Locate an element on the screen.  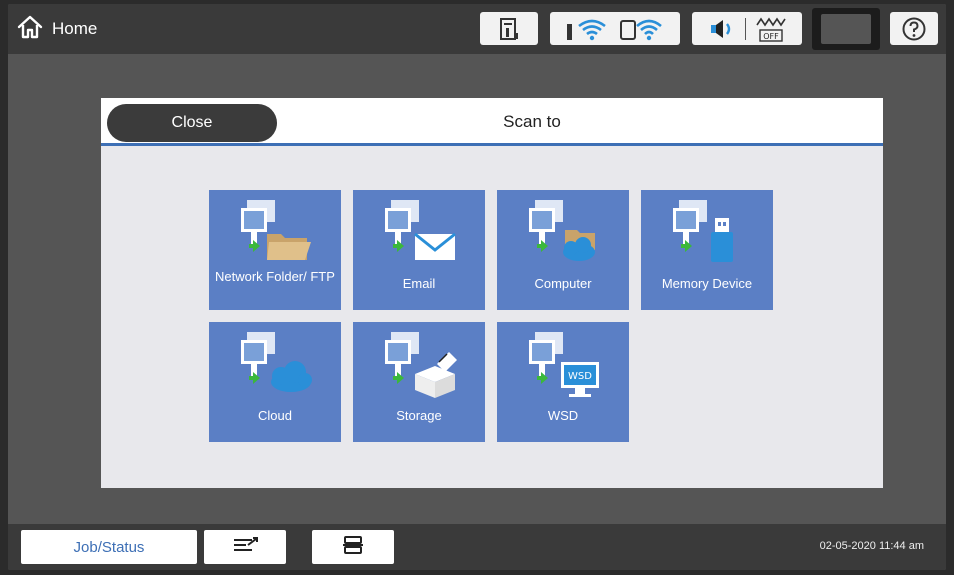
tile-label: Storage is located at coordinates (419, 415).